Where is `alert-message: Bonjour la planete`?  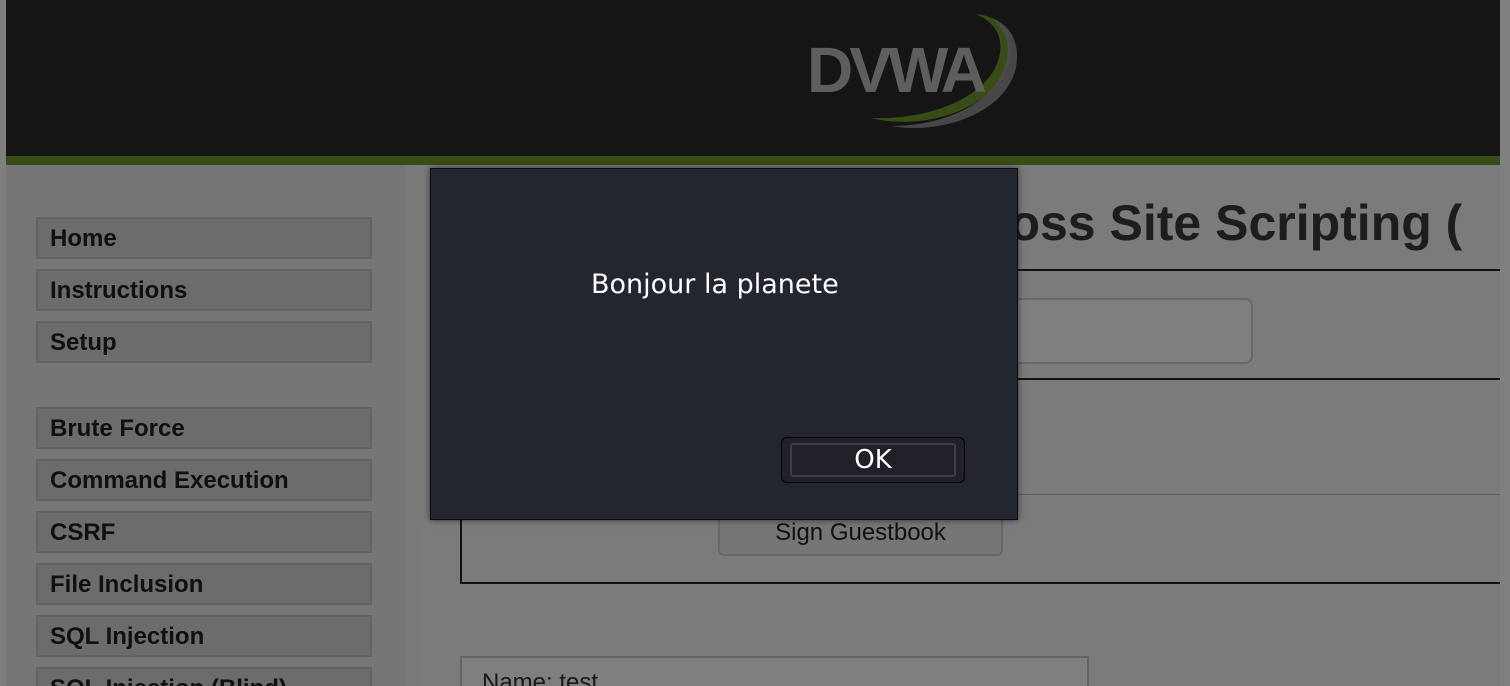
alert-message: Bonjour la planete is located at coordinates (715, 284).